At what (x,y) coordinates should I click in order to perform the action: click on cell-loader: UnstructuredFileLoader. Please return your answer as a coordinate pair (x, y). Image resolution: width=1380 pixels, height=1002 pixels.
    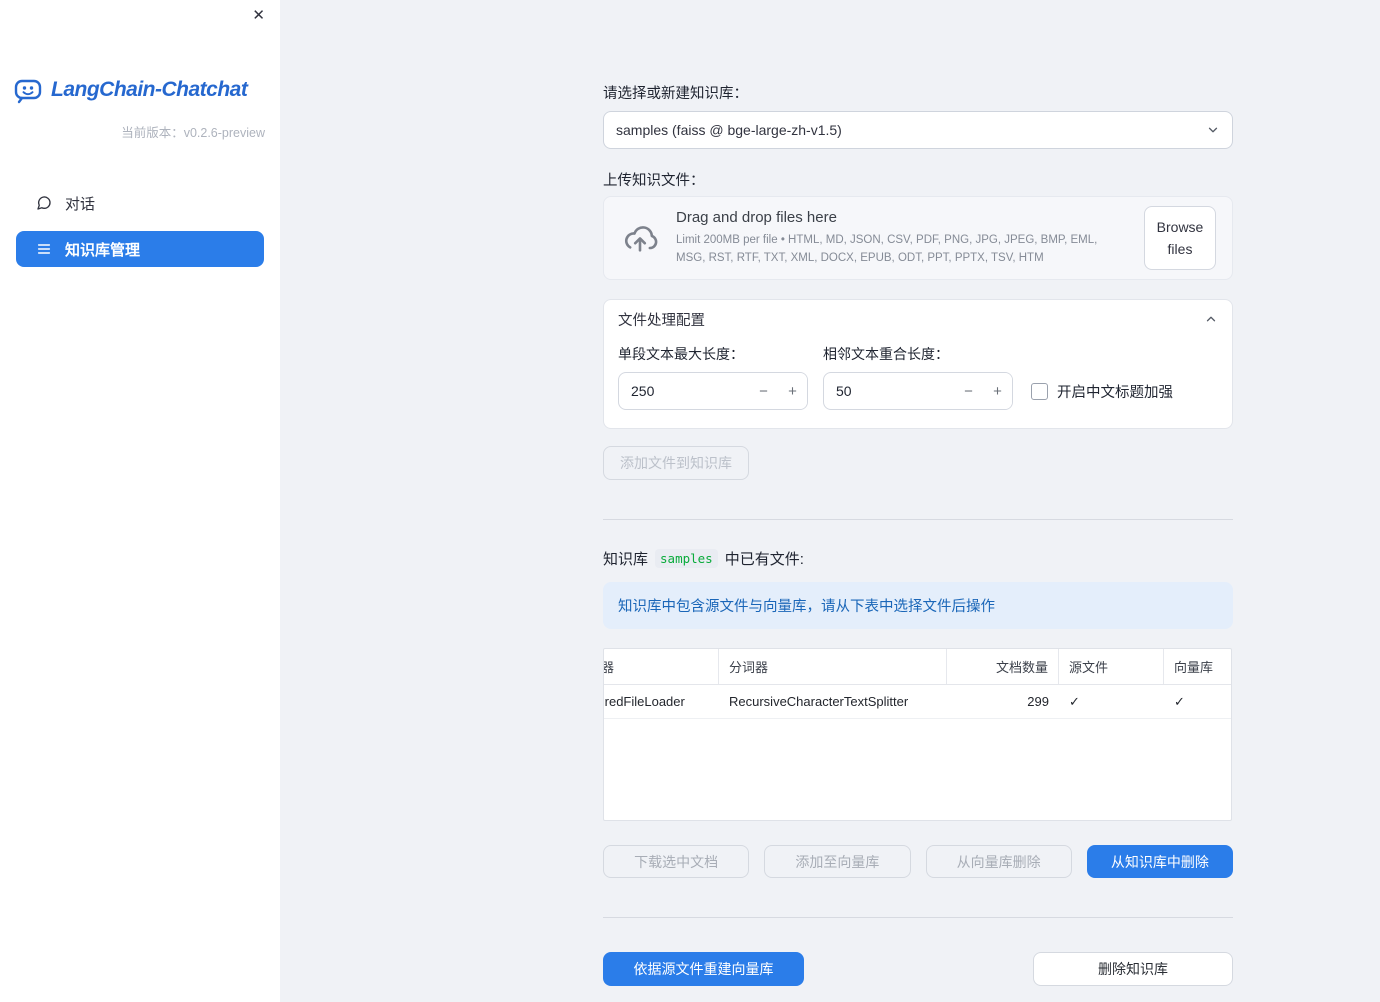
    Looking at the image, I should click on (644, 701).